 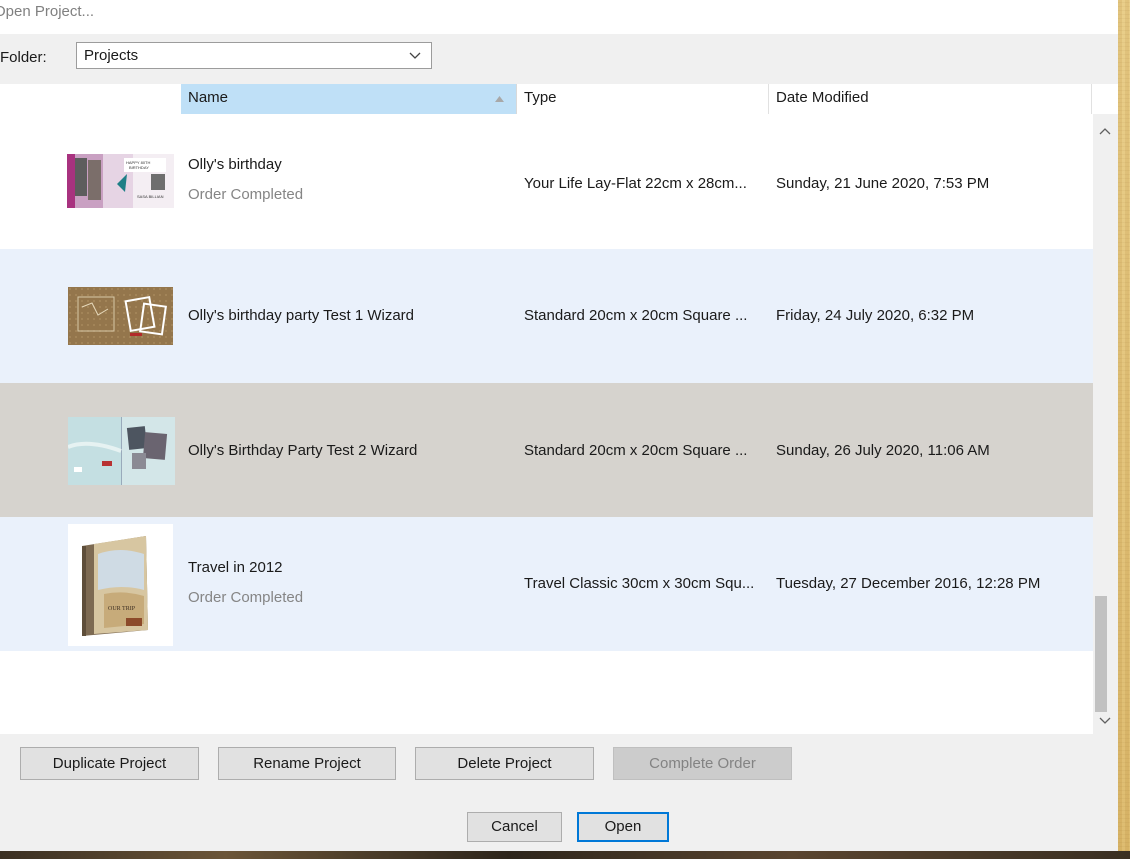 What do you see at coordinates (623, 827) in the screenshot?
I see `open-button: Open` at bounding box center [623, 827].